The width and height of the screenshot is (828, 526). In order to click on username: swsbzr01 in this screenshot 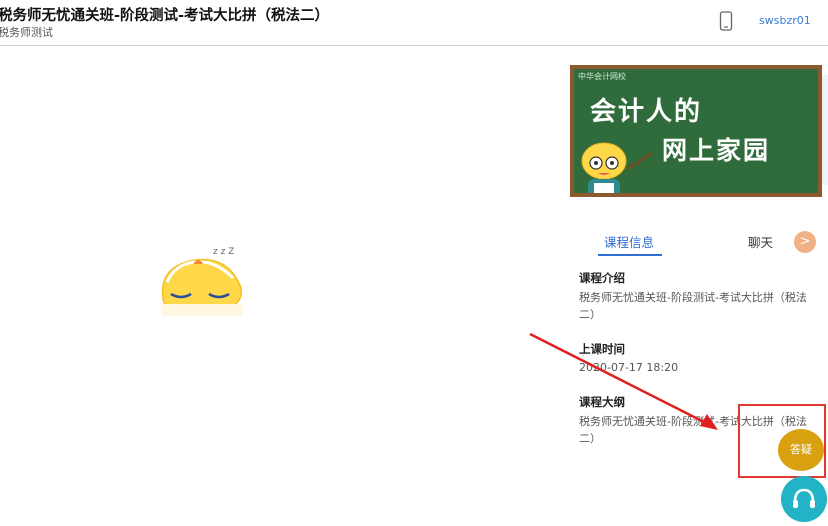, I will do `click(785, 20)`.